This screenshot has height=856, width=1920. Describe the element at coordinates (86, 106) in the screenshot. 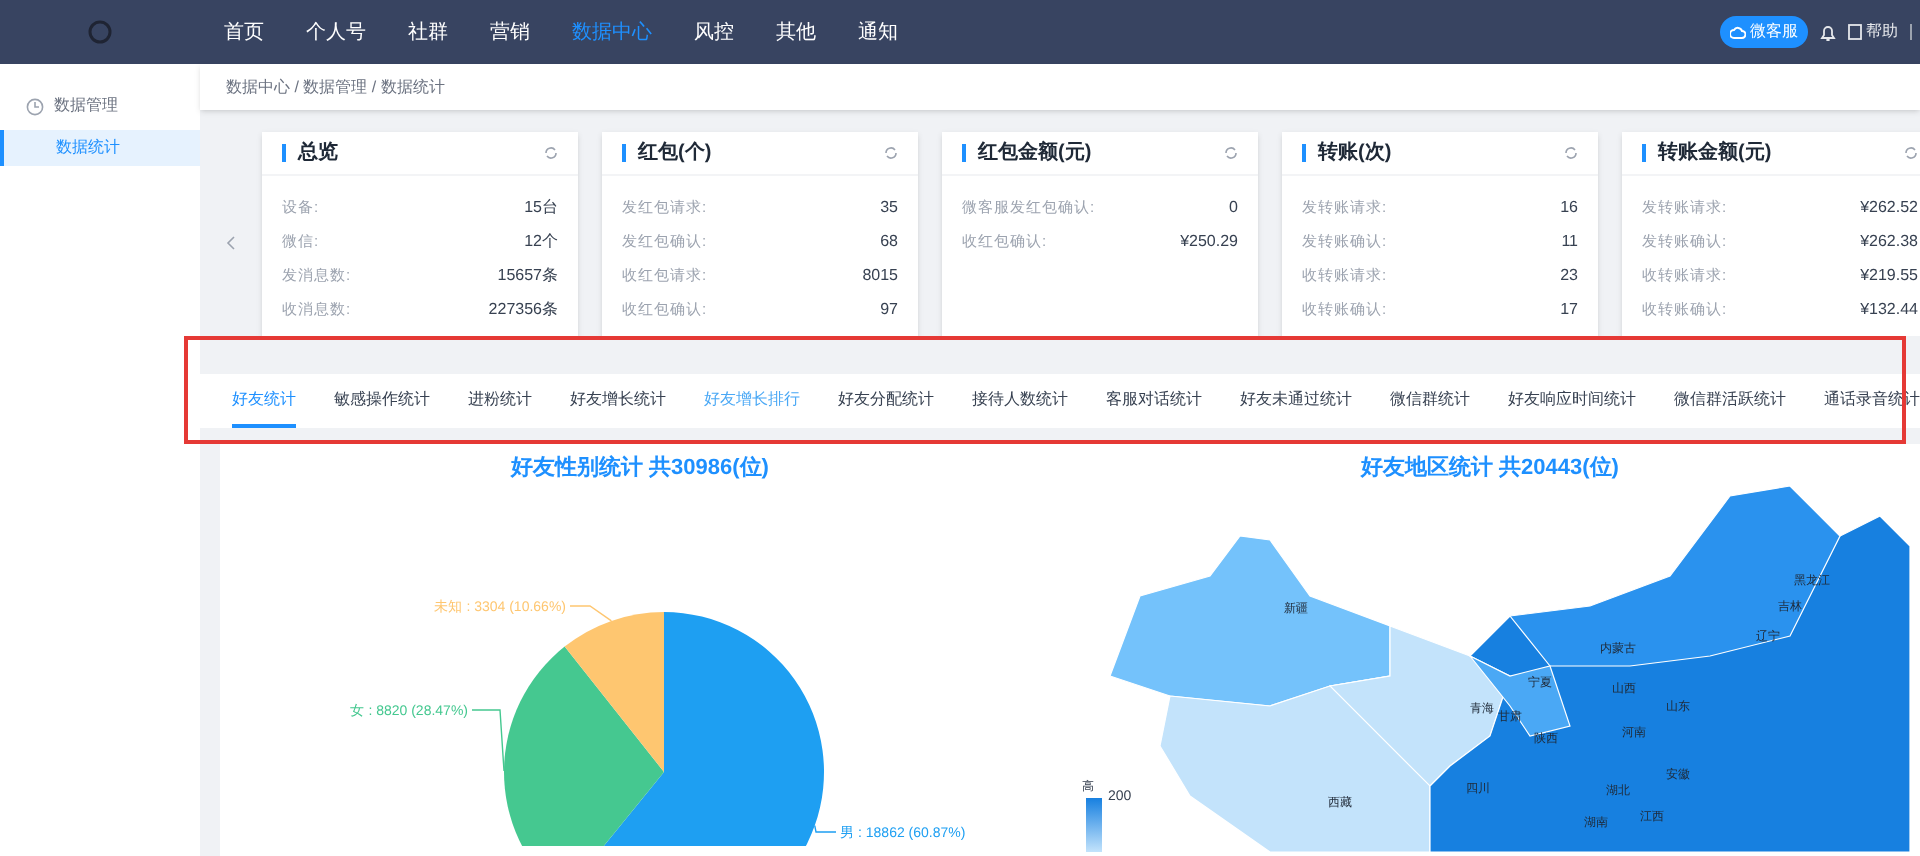

I see `sidebar-group-label: 数据管理` at that location.